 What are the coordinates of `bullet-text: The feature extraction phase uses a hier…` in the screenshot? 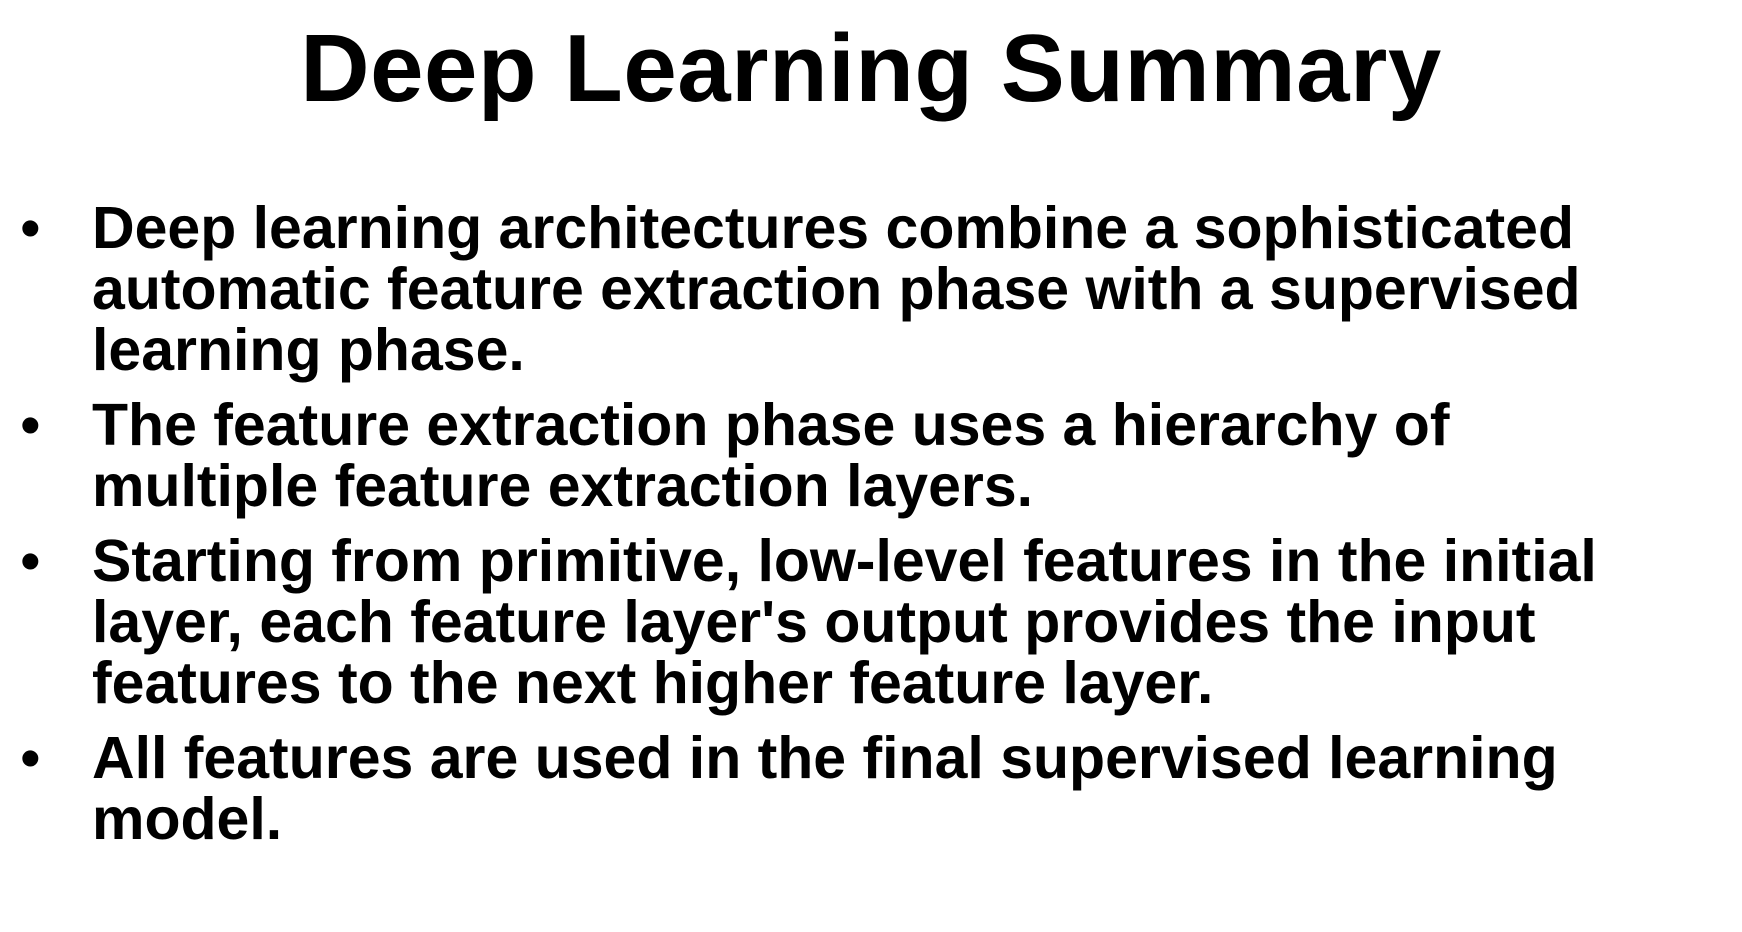 It's located at (771, 455).